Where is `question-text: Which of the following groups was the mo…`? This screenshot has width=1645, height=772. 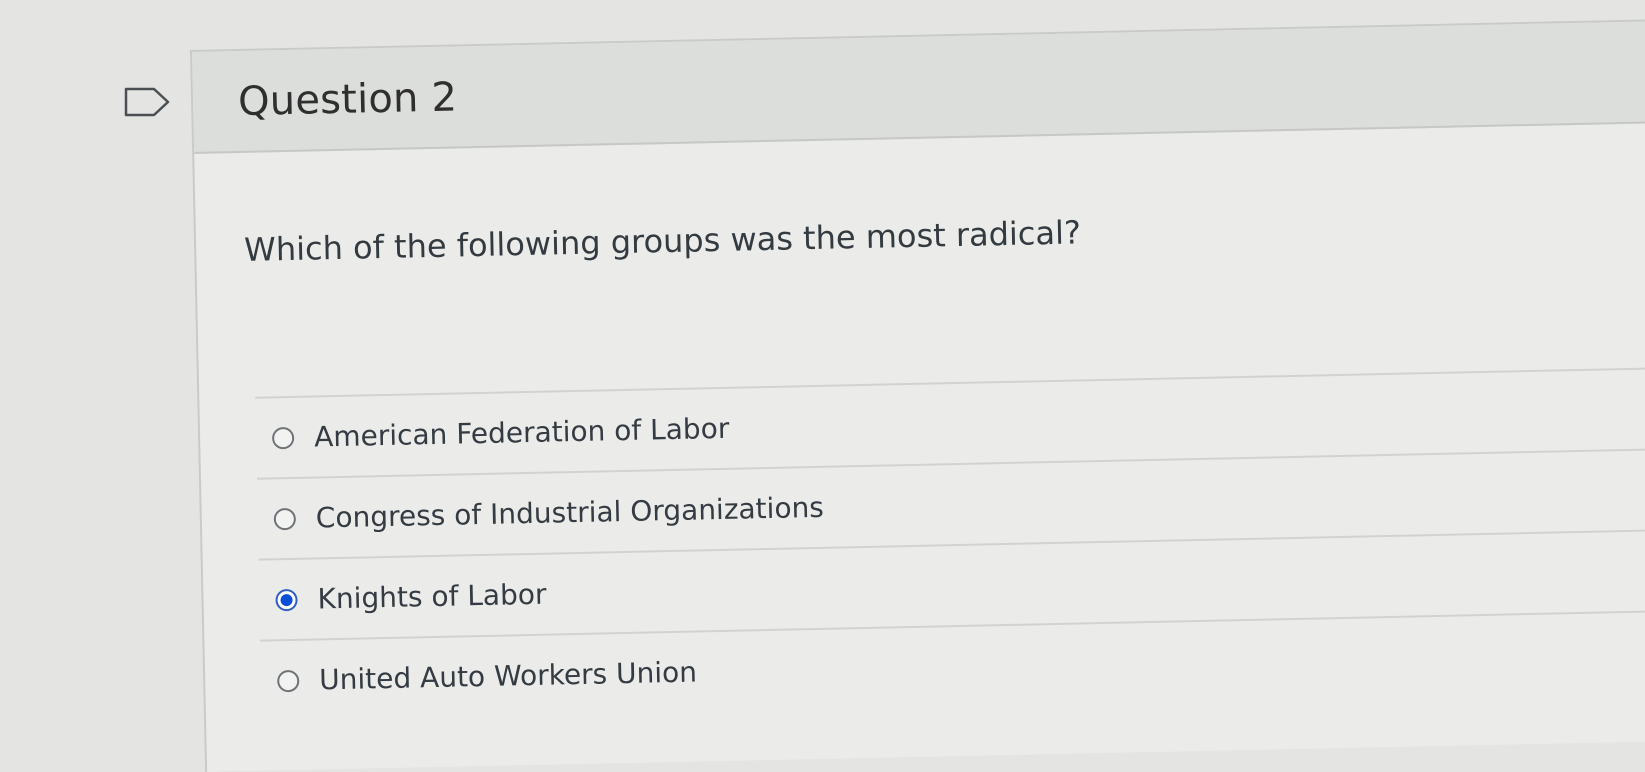
question-text: Which of the following groups was the mo… is located at coordinates (662, 241).